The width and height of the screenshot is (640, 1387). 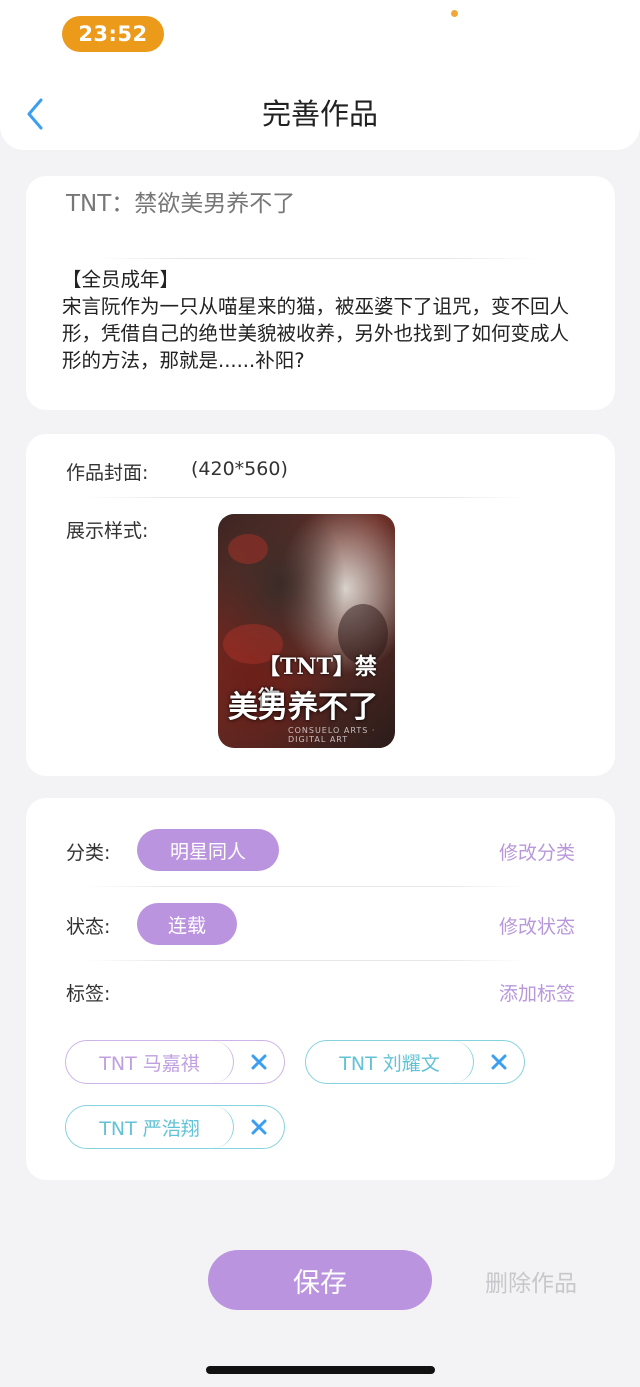 What do you see at coordinates (208, 850) in the screenshot?
I see `category-pill: 明星同人` at bounding box center [208, 850].